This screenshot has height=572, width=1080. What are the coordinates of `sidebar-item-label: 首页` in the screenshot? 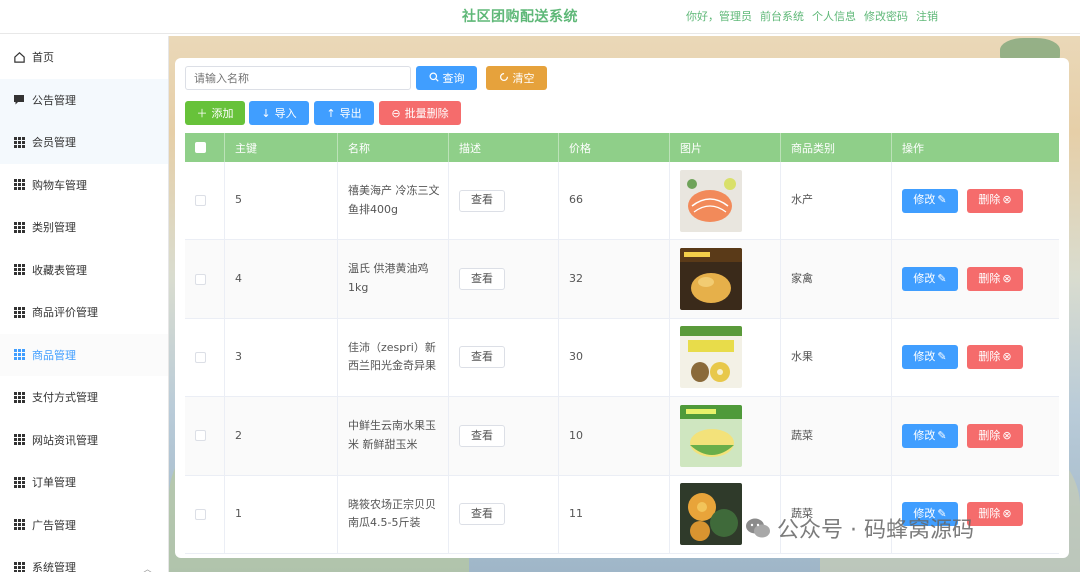 It's located at (43, 58).